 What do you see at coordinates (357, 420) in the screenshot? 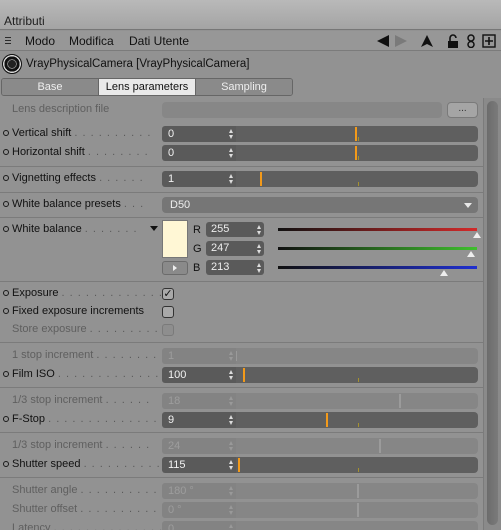
I see `fstop-slider` at bounding box center [357, 420].